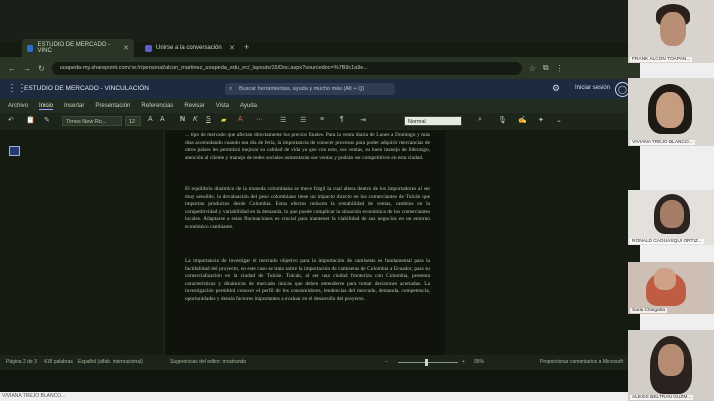  What do you see at coordinates (74, 106) in the screenshot?
I see `tab-insertar: Insertar` at bounding box center [74, 106].